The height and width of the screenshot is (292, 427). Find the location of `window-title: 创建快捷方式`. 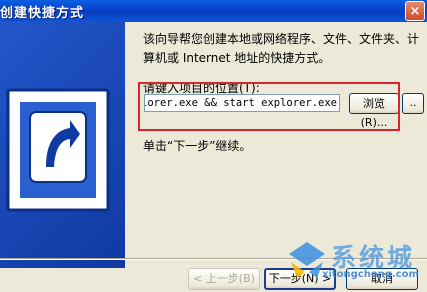

window-title: 创建快捷方式 is located at coordinates (42, 13).